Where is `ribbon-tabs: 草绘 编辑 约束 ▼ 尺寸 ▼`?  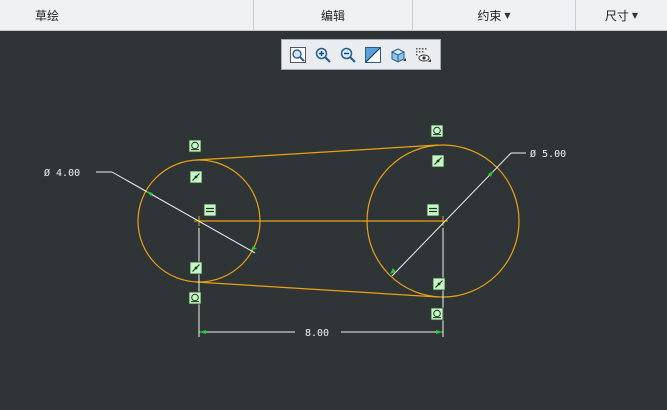
ribbon-tabs: 草绘 编辑 约束 ▼ 尺寸 ▼ is located at coordinates (333, 15).